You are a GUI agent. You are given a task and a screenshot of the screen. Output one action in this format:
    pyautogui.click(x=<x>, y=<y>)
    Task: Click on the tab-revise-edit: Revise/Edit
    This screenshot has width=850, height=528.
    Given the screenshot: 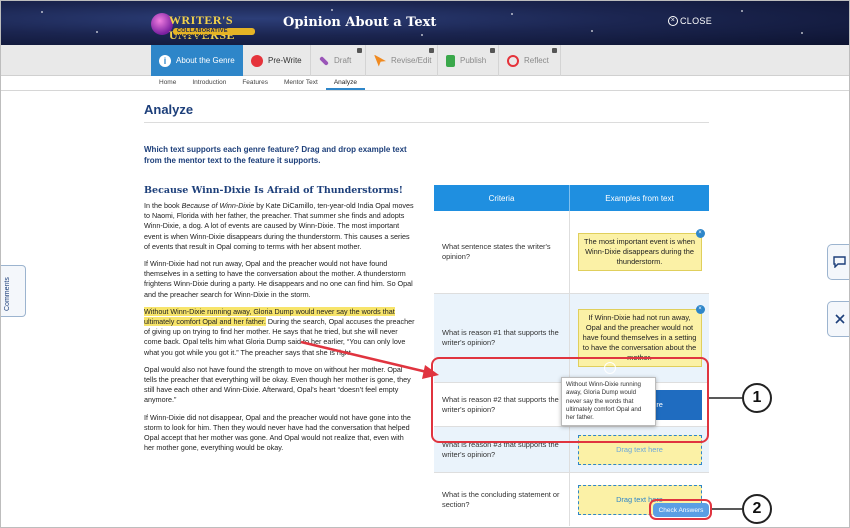 What is the action you would take?
    pyautogui.click(x=402, y=60)
    